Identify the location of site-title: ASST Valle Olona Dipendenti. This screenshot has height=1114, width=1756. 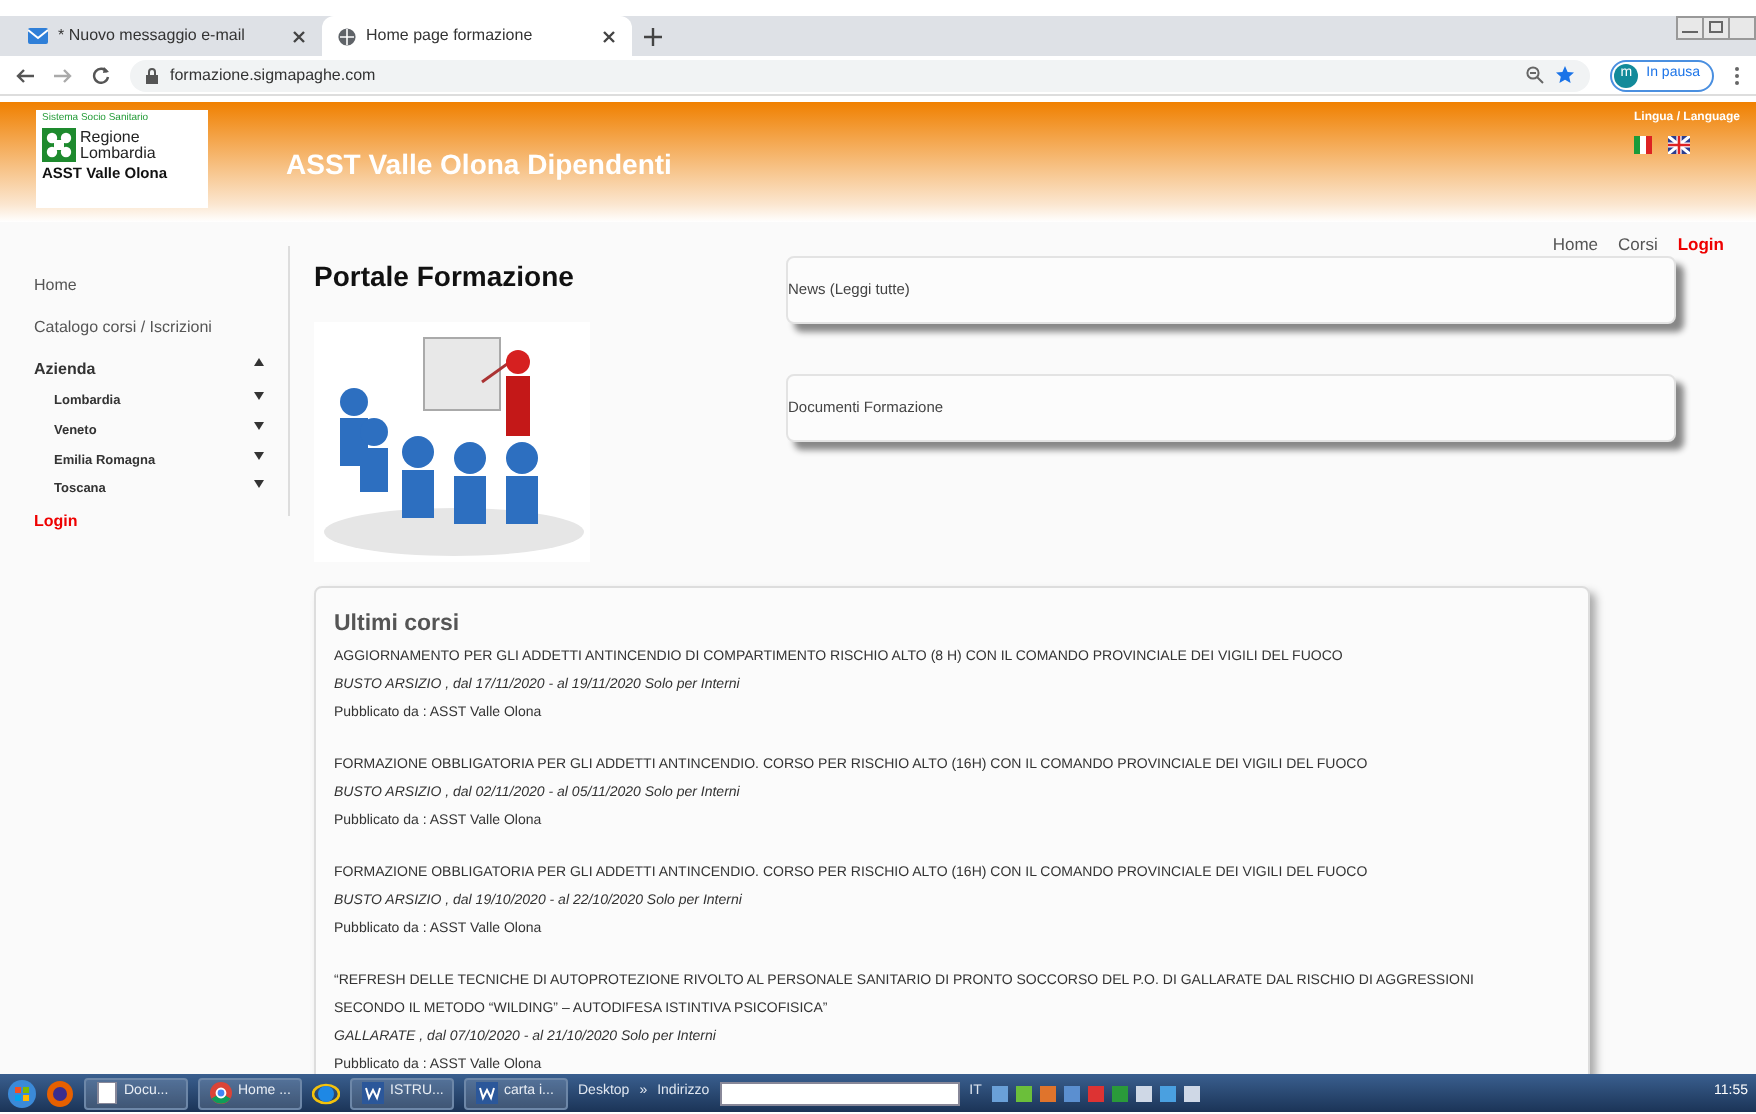
(480, 165).